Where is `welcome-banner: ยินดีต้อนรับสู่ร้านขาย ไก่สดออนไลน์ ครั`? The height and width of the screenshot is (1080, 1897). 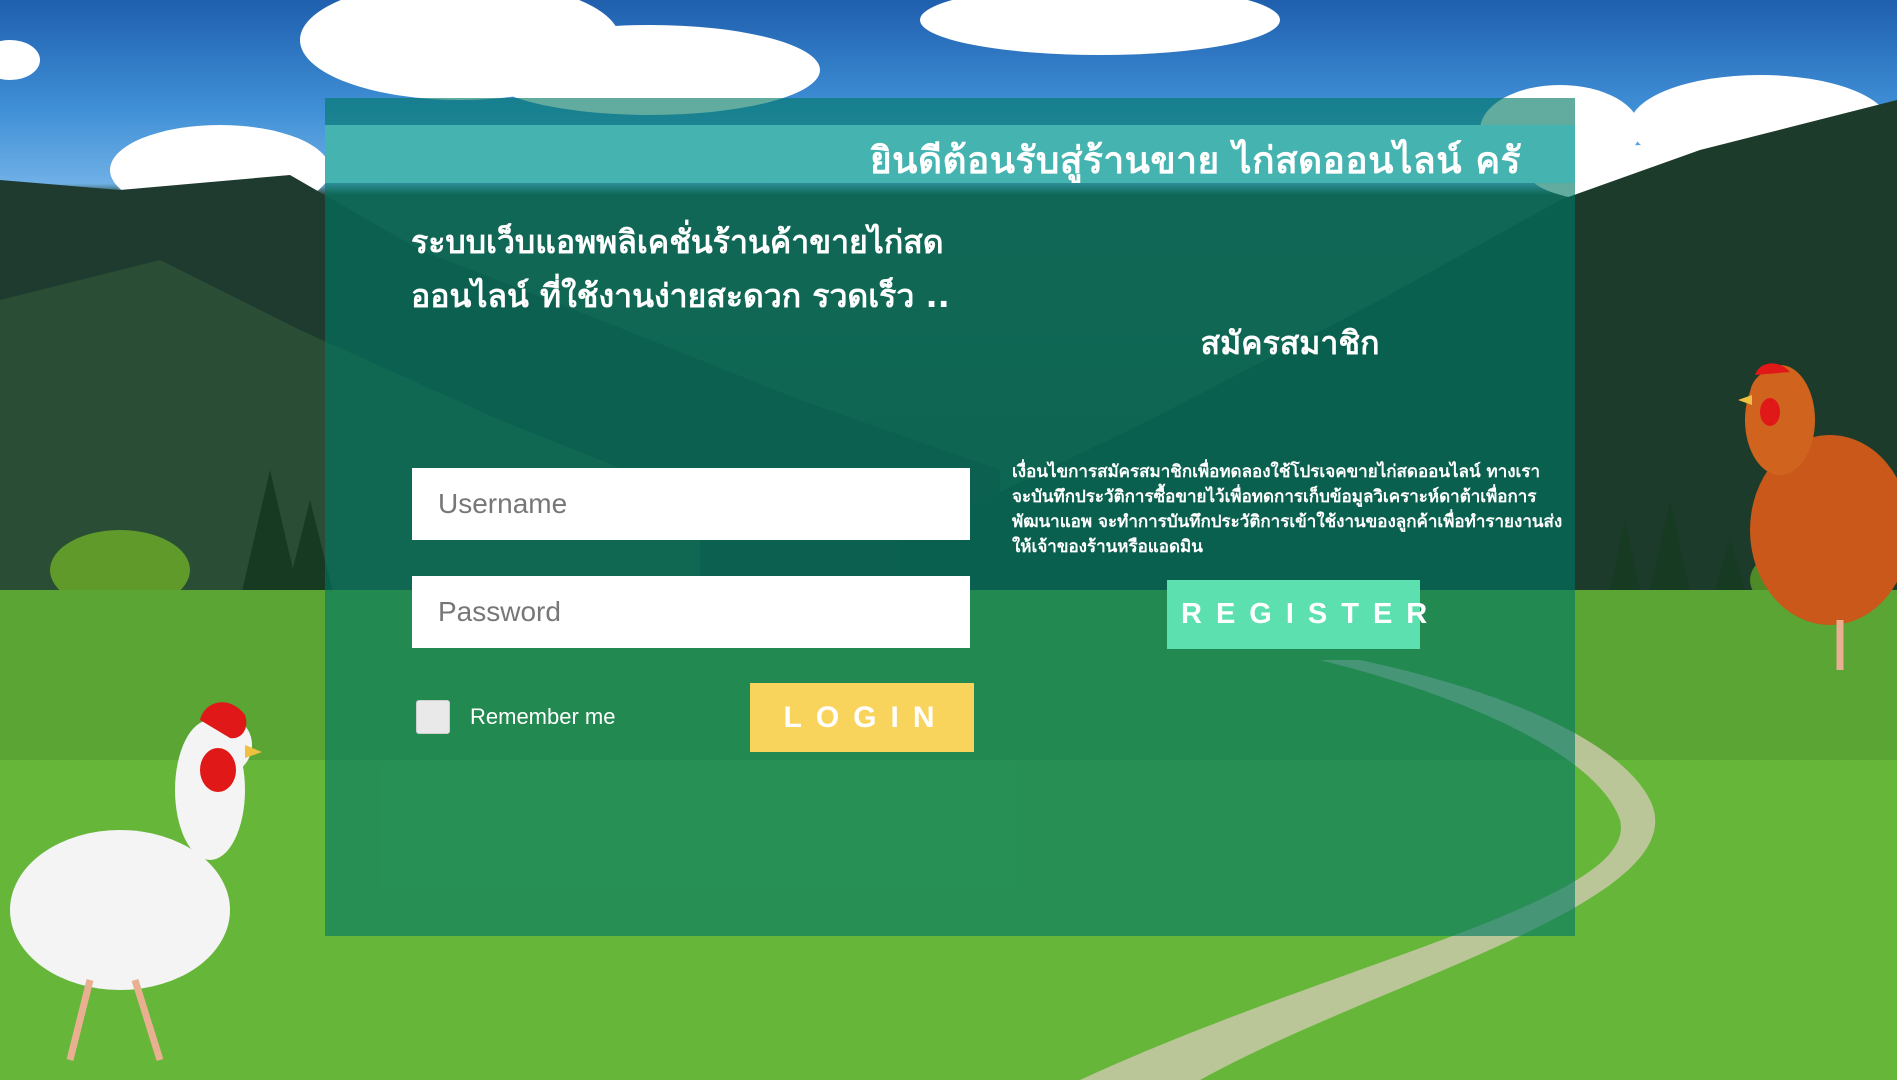
welcome-banner: ยินดีต้อนรับสู่ร้านขาย ไก่สดออนไลน์ ครั is located at coordinates (950, 154).